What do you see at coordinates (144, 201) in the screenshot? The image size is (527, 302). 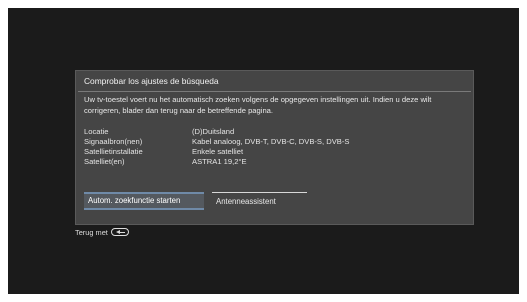 I see `start-auto-search-button: Autom. zoekfunctie starten` at bounding box center [144, 201].